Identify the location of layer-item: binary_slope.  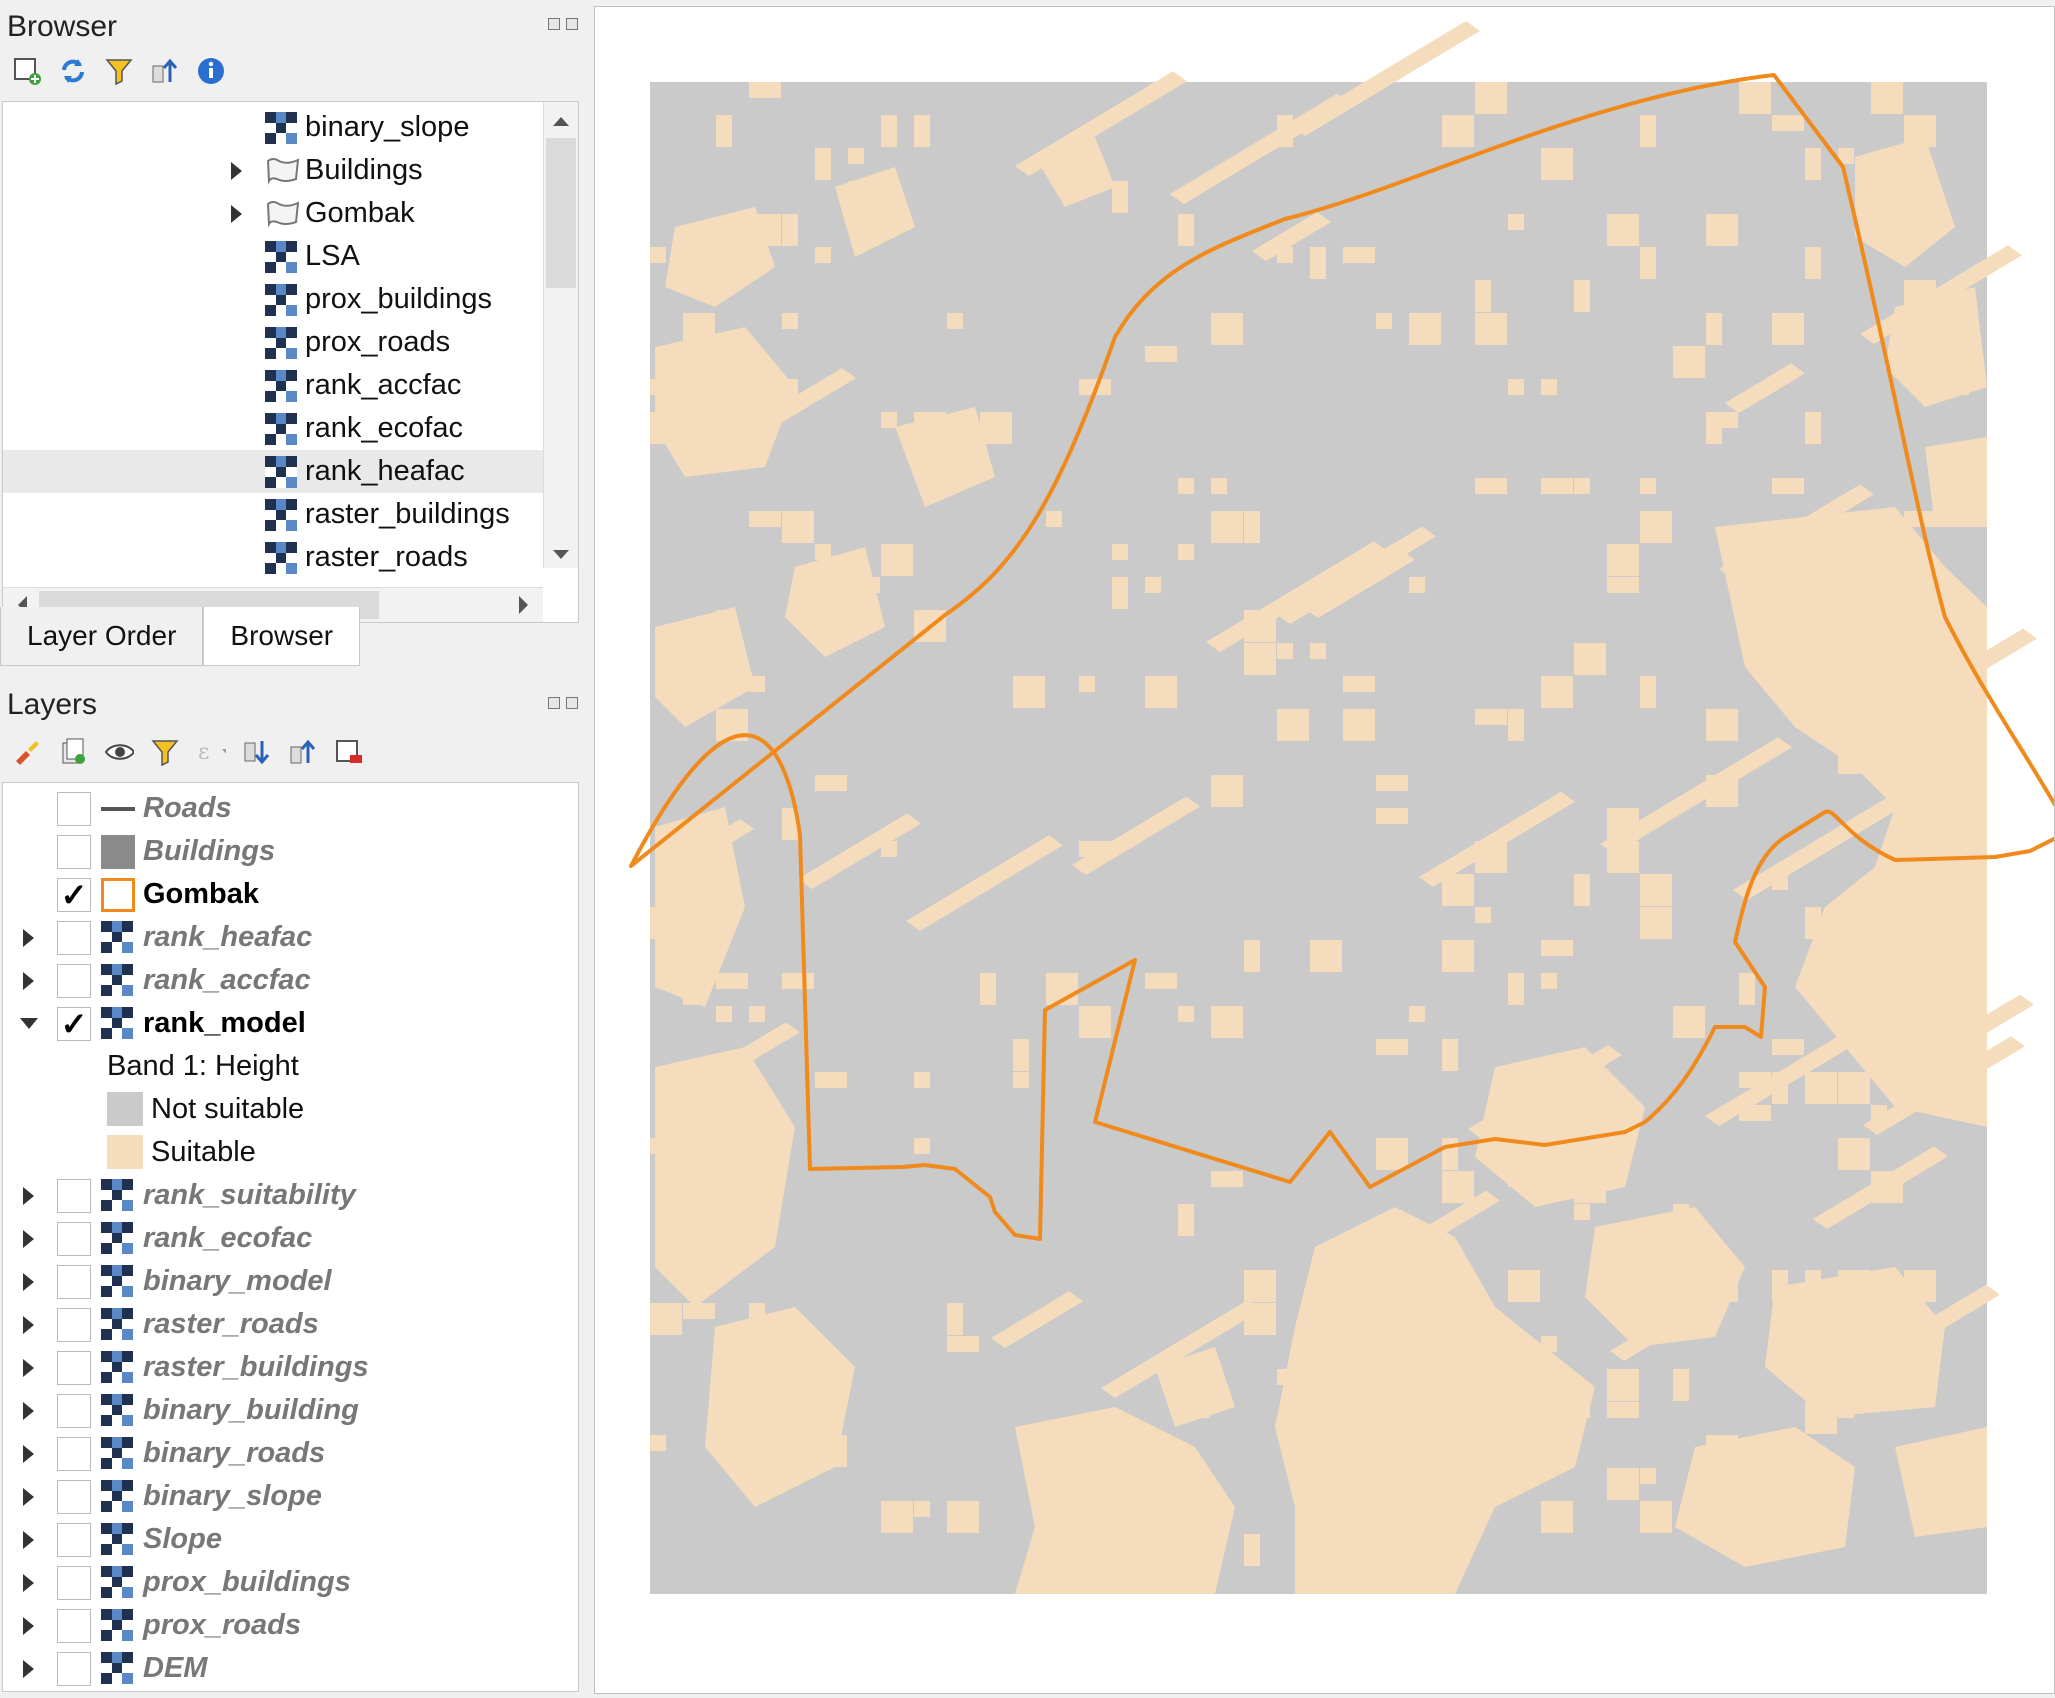
(288, 1496).